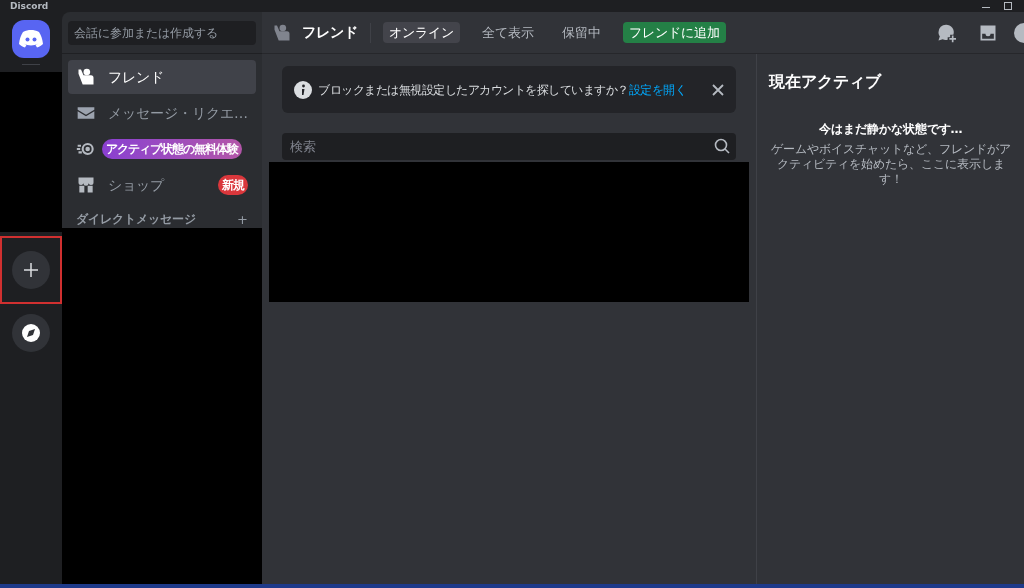 The height and width of the screenshot is (588, 1024). Describe the element at coordinates (657, 89) in the screenshot. I see `open-settings-link: 設定を開く` at that location.